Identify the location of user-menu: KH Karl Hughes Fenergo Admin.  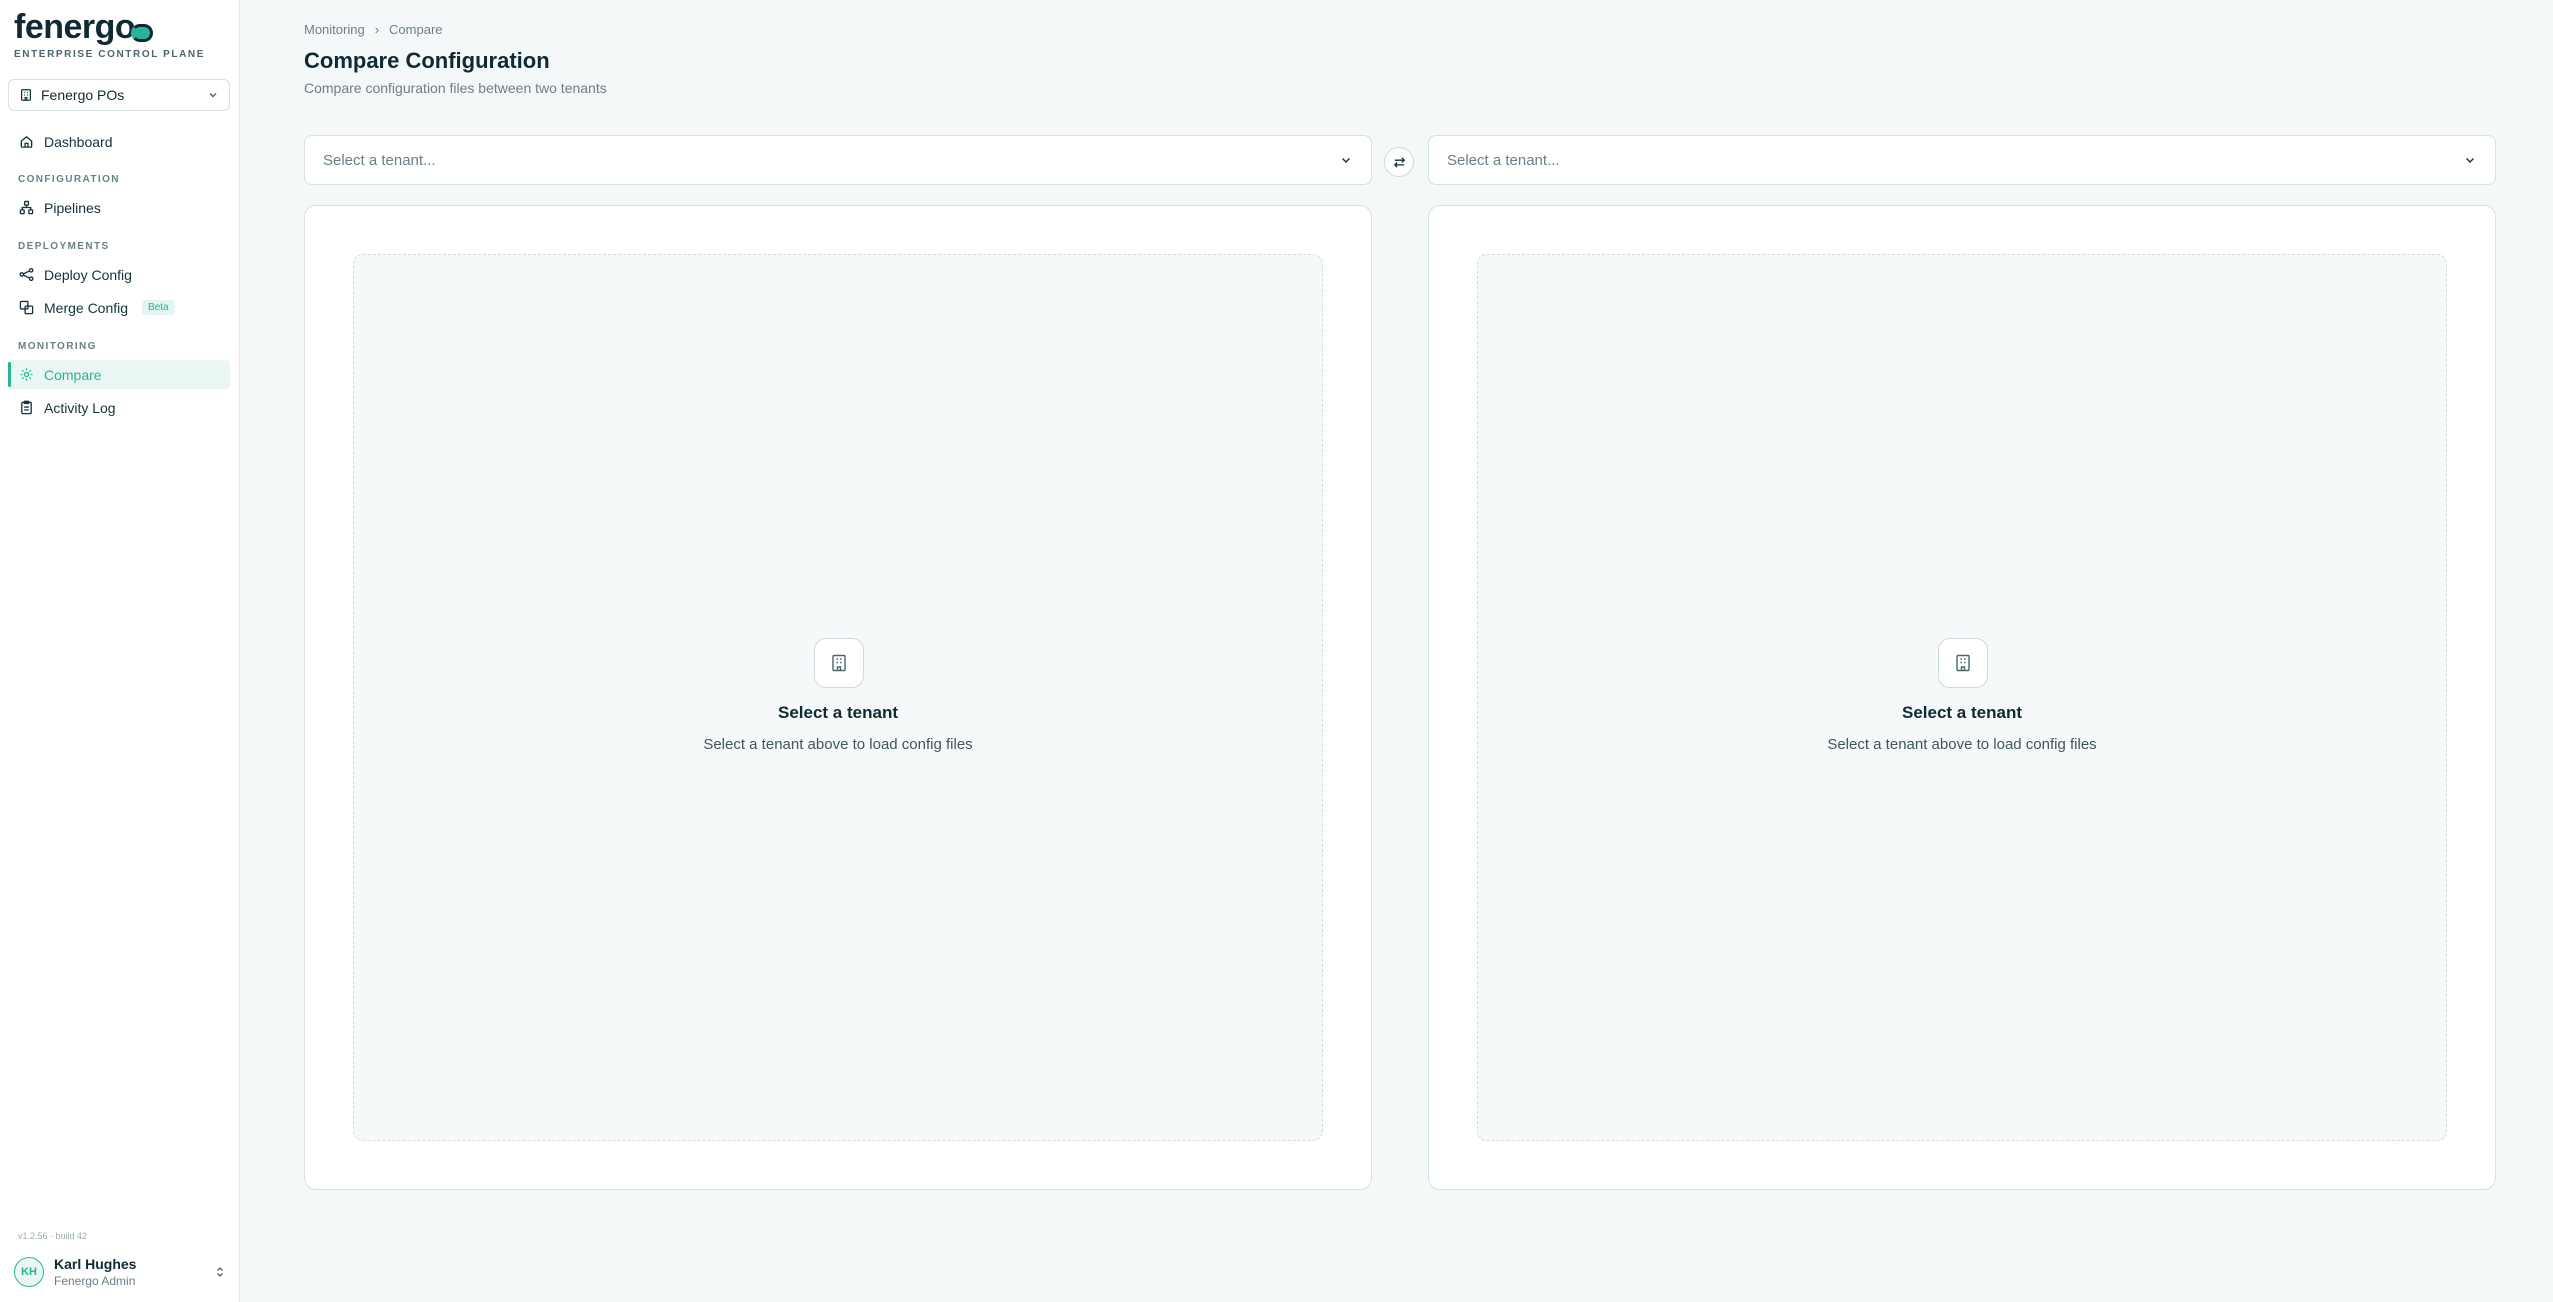
(120, 1272).